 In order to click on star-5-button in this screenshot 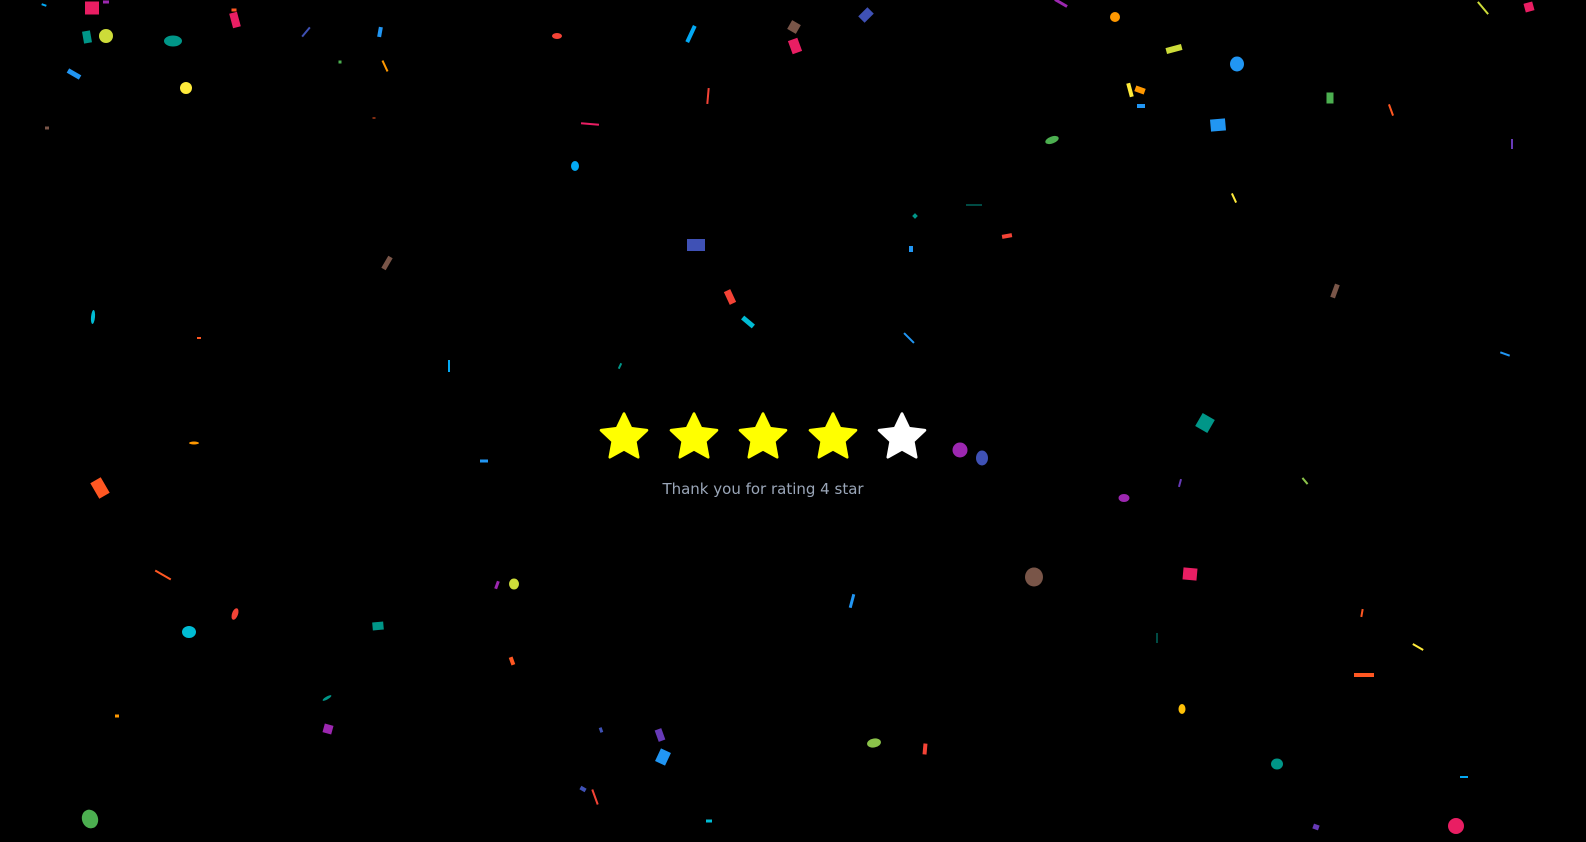, I will do `click(902, 437)`.